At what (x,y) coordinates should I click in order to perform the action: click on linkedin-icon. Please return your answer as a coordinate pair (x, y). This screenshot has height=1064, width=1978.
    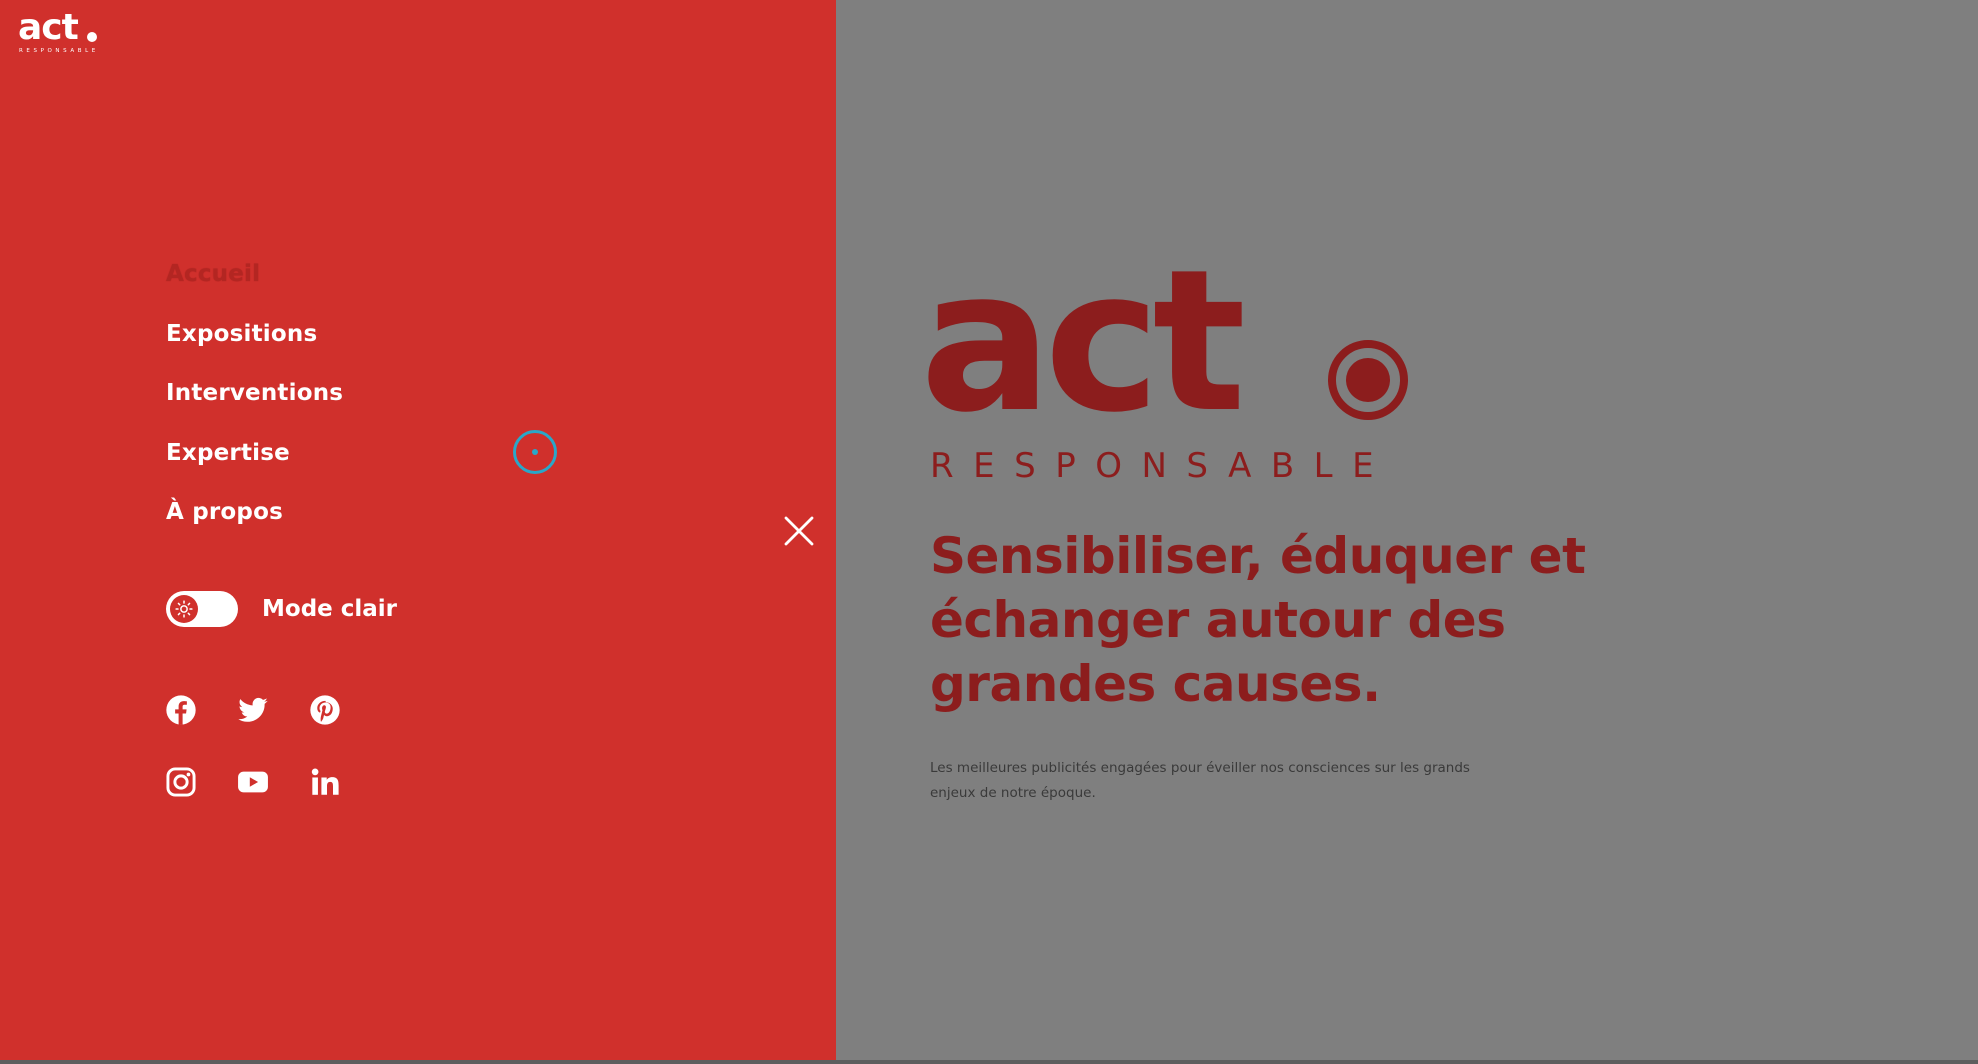
    Looking at the image, I should click on (325, 781).